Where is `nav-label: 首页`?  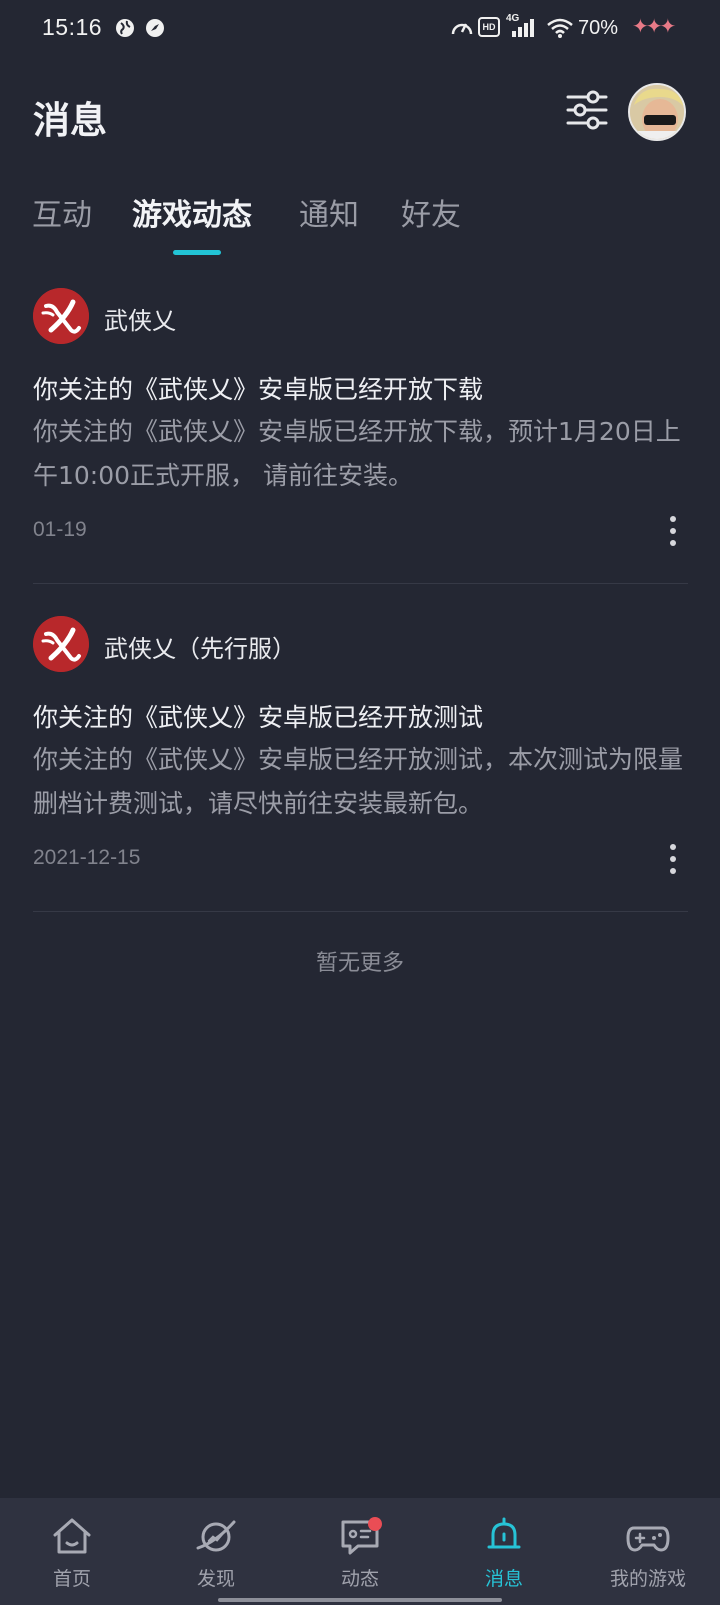
nav-label: 首页 is located at coordinates (71, 1579).